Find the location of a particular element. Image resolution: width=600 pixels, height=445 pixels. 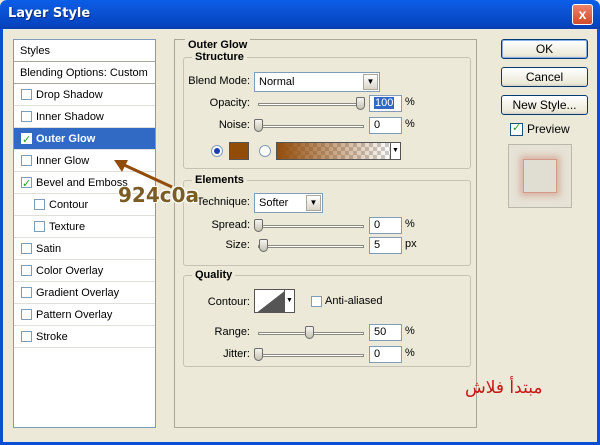

blend-mode-value: Normal is located at coordinates (277, 82).